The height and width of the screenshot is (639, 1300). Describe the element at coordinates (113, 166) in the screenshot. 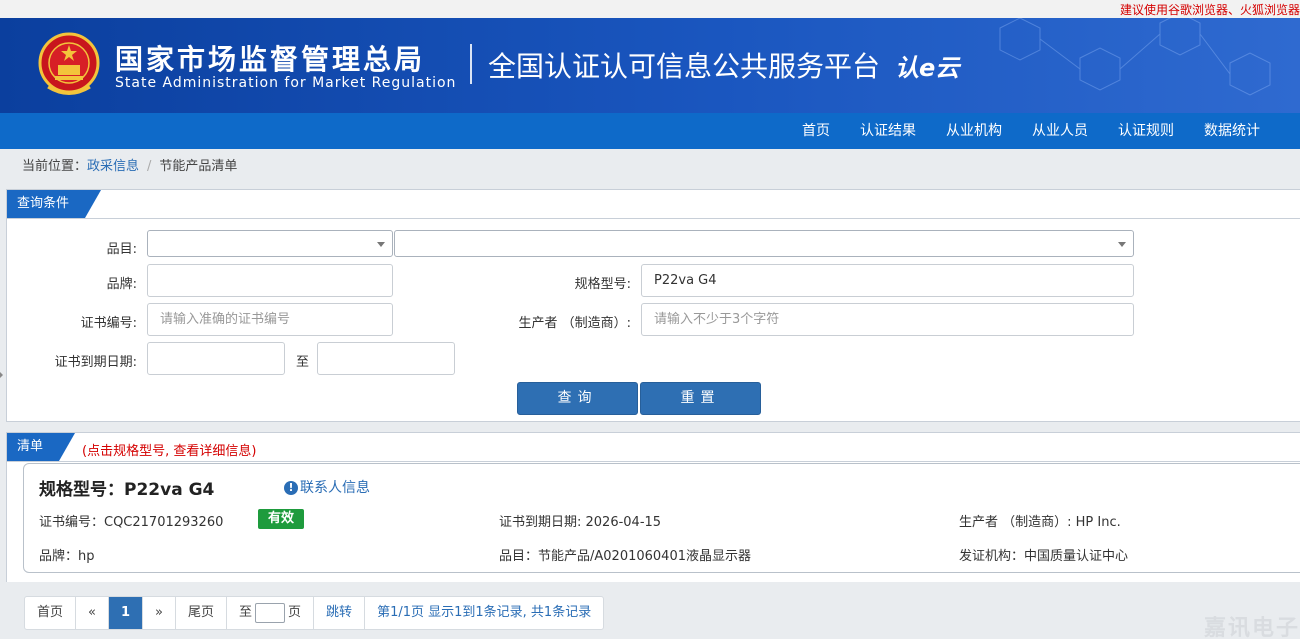

I see `breadcrumb-link-procurement: 政采信息` at that location.